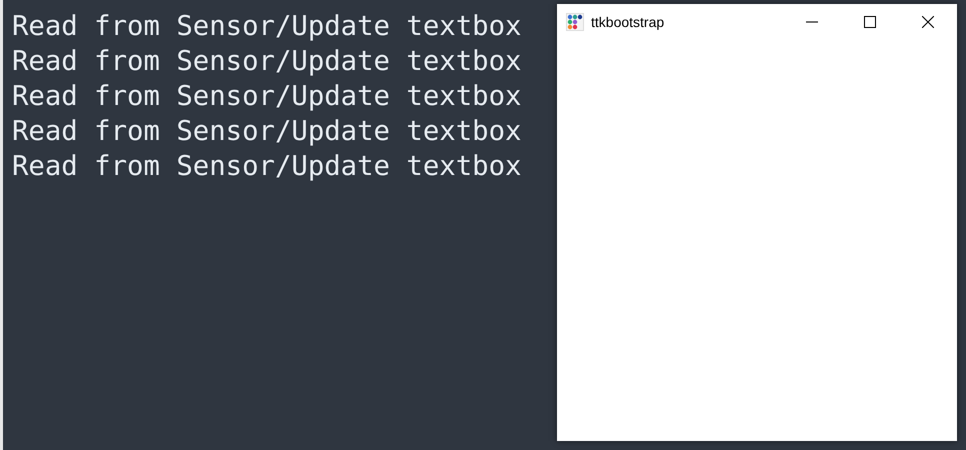 The image size is (966, 450). Describe the element at coordinates (627, 22) in the screenshot. I see `window-title: ttkbootstrap` at that location.